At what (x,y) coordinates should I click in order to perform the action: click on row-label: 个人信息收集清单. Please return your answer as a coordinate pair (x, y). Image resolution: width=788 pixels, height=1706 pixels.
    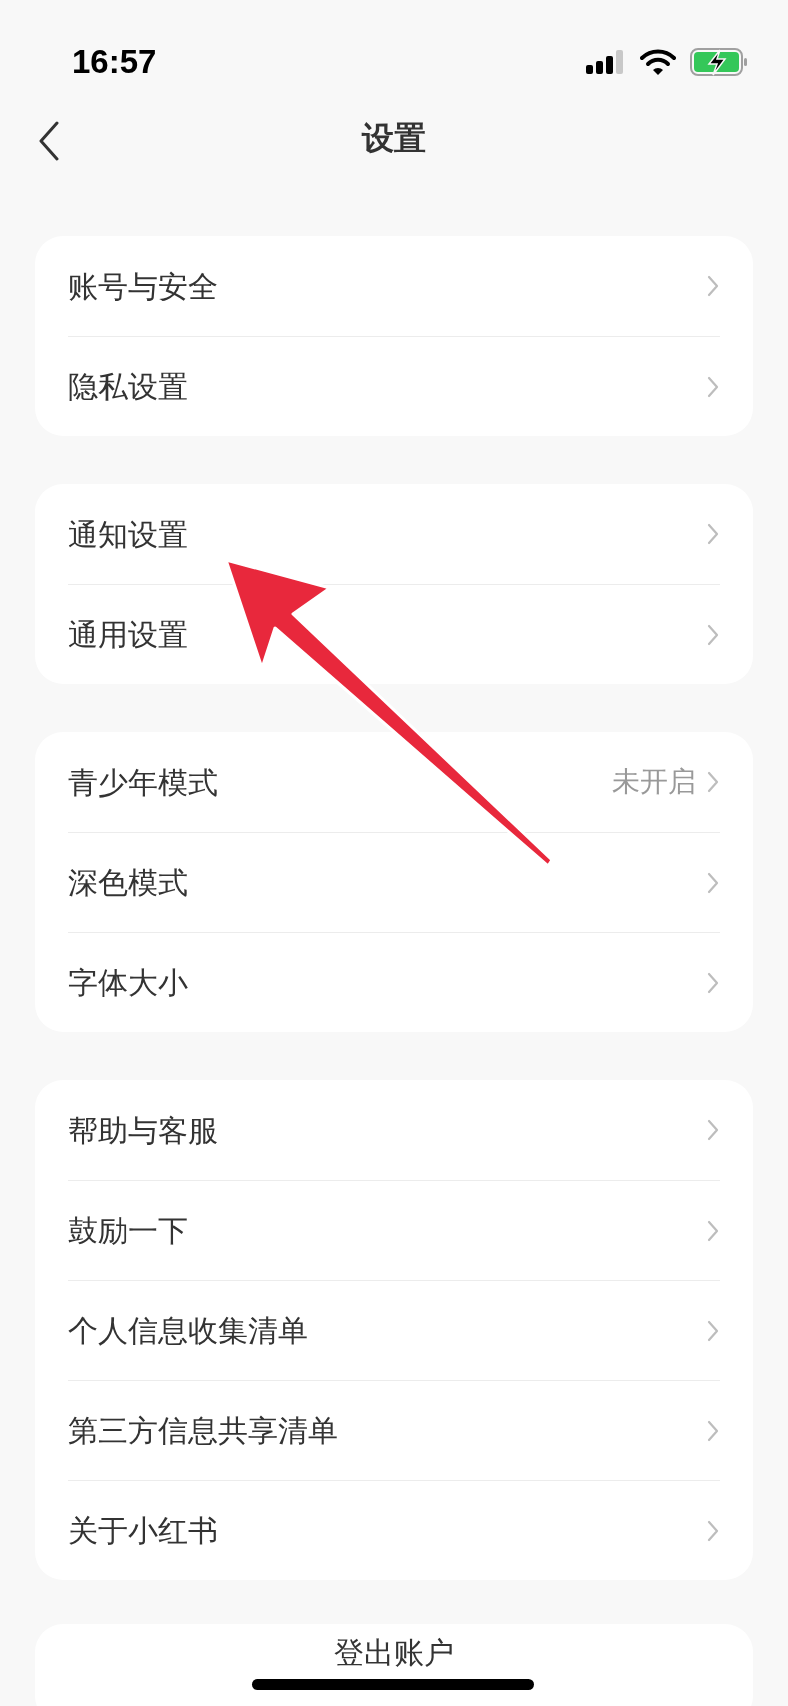
    Looking at the image, I should click on (188, 1331).